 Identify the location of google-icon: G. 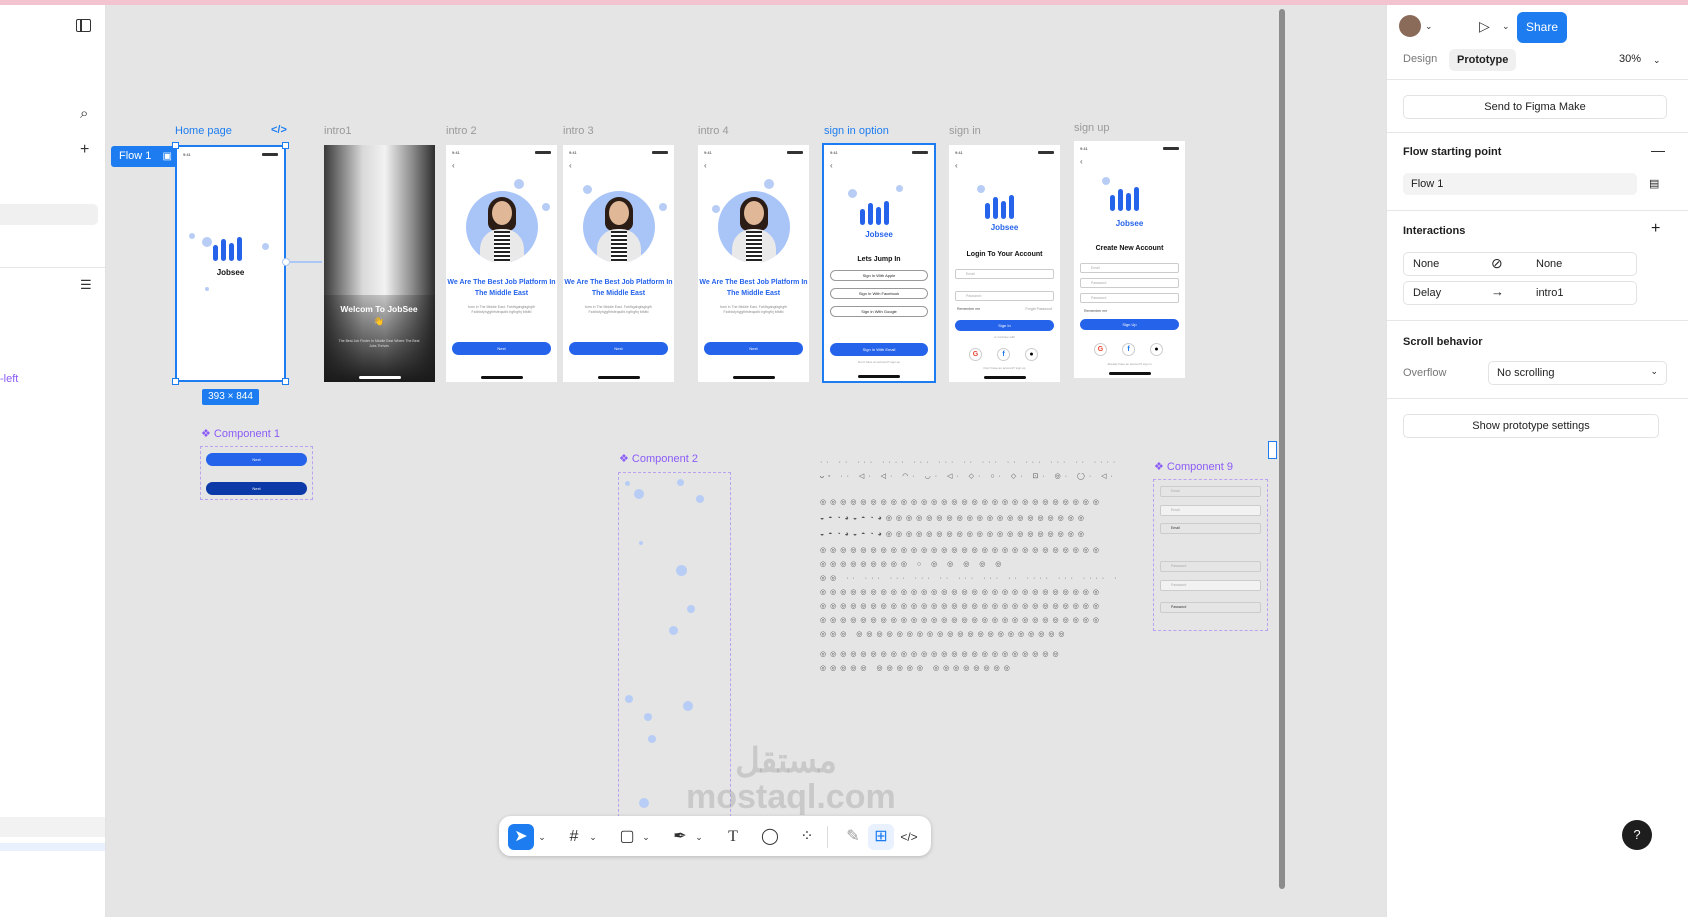
(975, 354).